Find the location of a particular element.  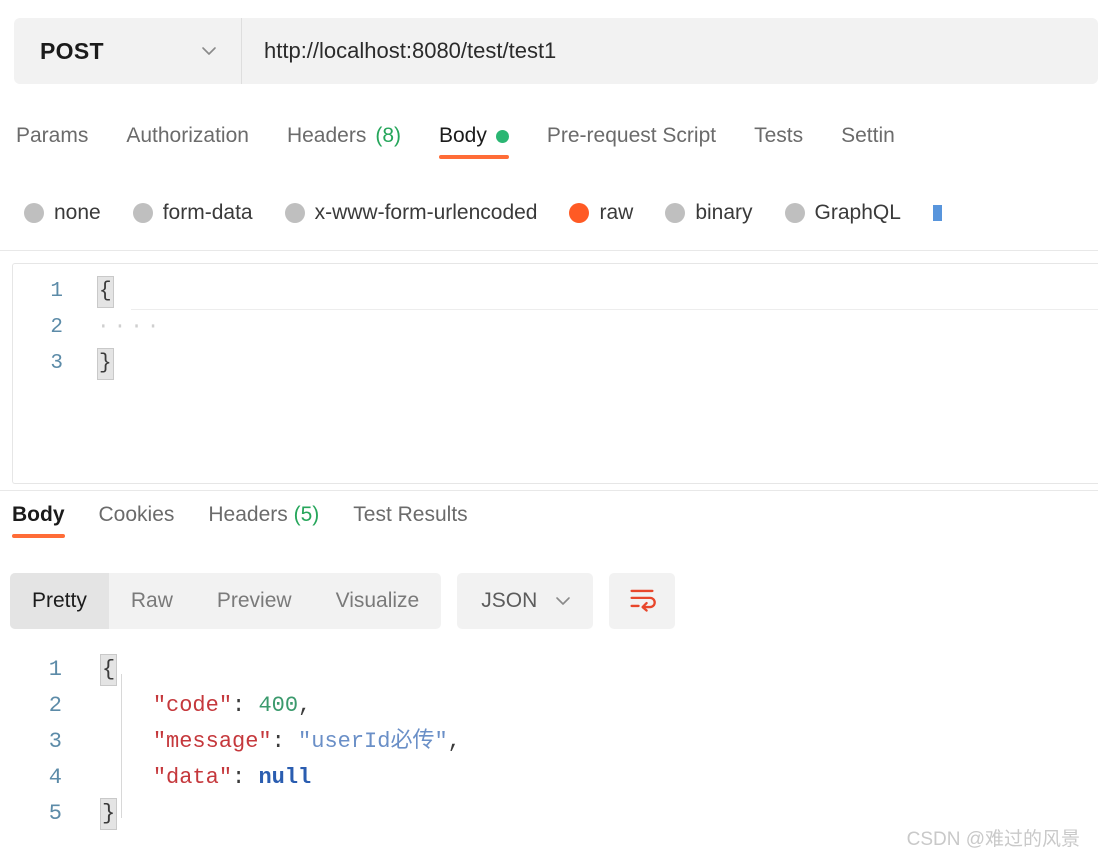

table-row: 3 "message" : "userId必传" , is located at coordinates (549, 742).